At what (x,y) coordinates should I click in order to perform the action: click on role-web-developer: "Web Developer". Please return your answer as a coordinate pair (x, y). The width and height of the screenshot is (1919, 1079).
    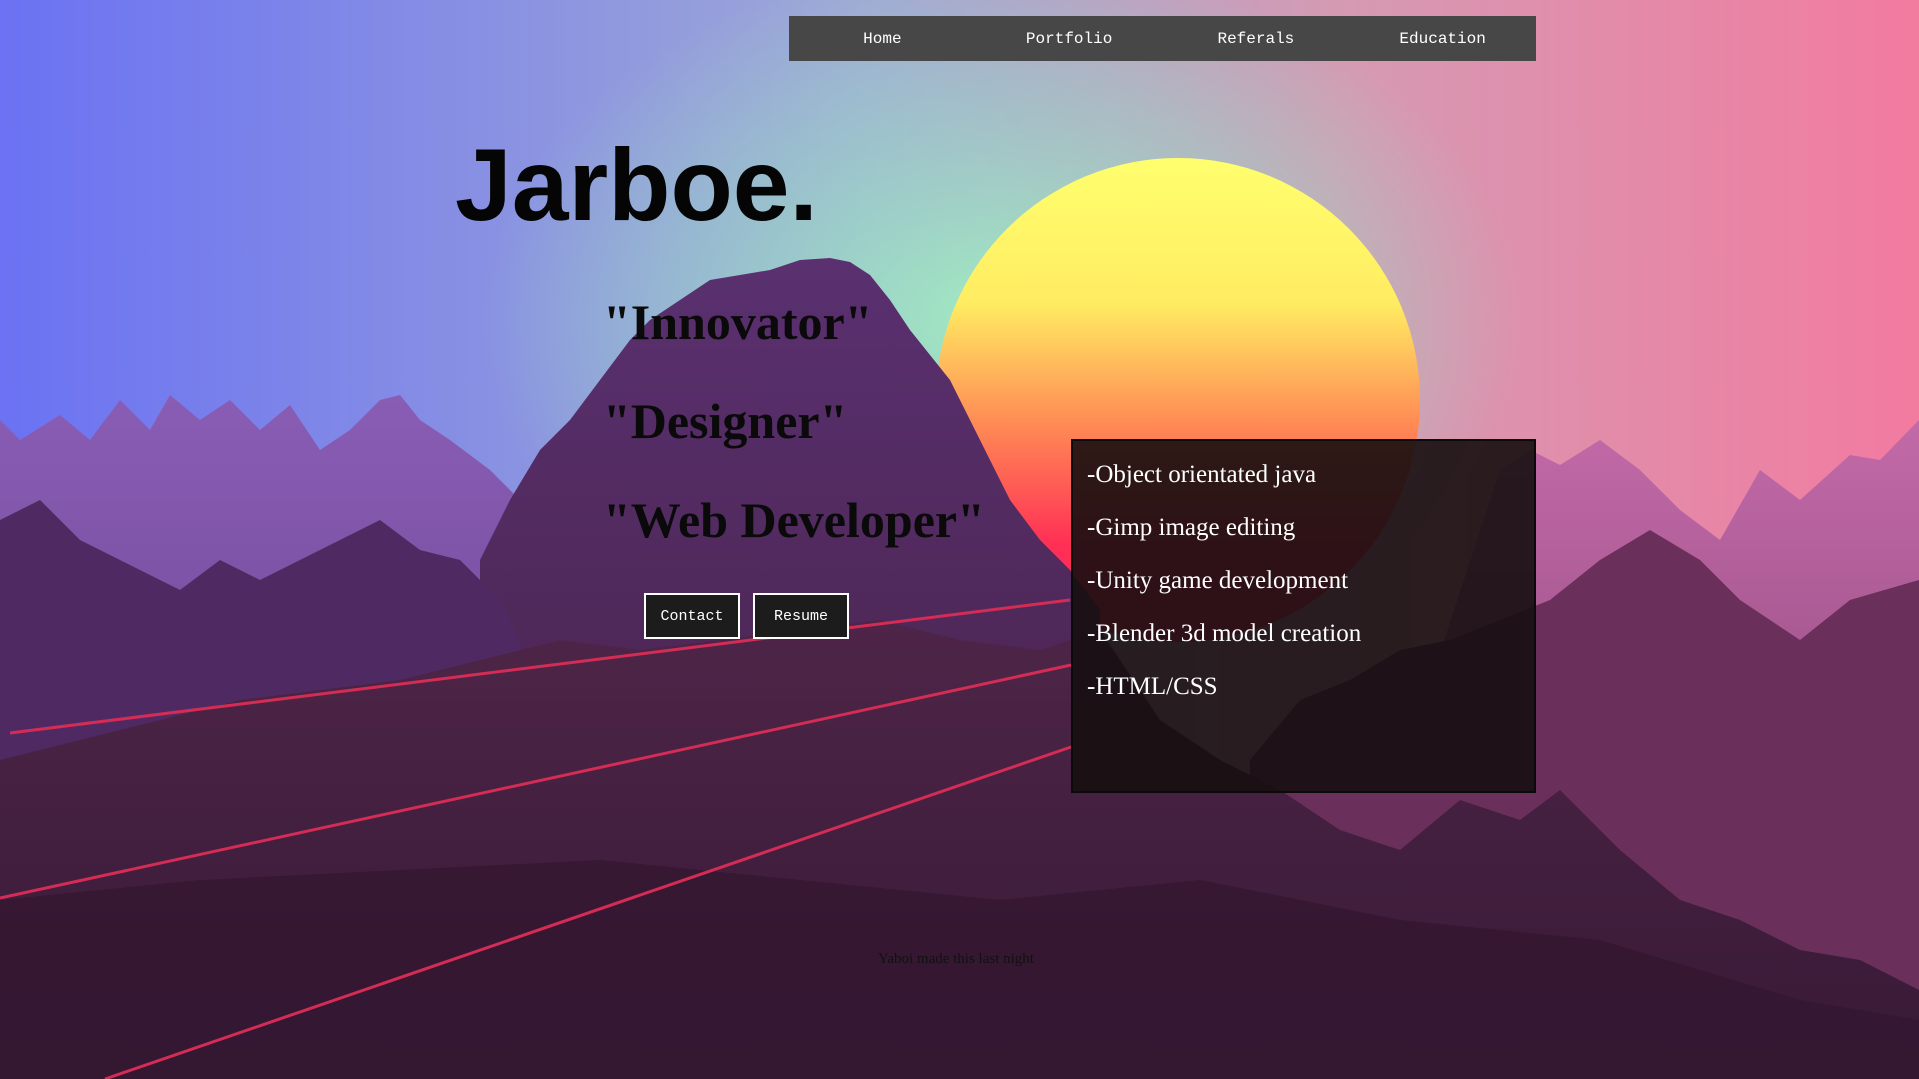
    Looking at the image, I should click on (794, 520).